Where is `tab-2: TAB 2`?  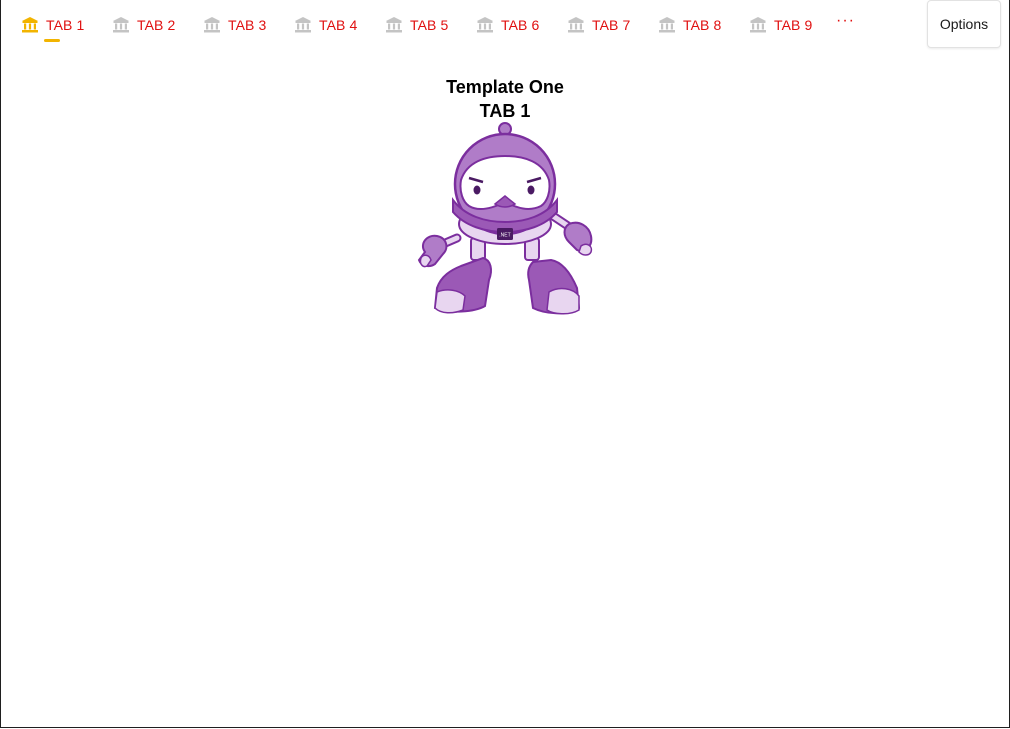 tab-2: TAB 2 is located at coordinates (143, 25).